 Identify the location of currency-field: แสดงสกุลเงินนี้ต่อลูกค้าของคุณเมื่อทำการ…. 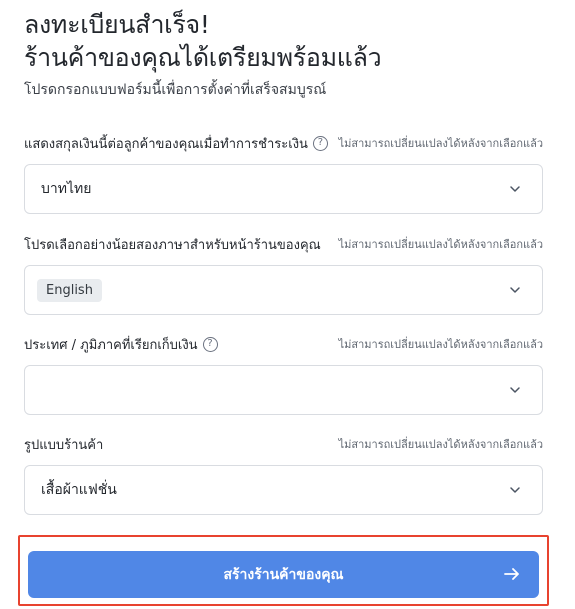
(283, 174).